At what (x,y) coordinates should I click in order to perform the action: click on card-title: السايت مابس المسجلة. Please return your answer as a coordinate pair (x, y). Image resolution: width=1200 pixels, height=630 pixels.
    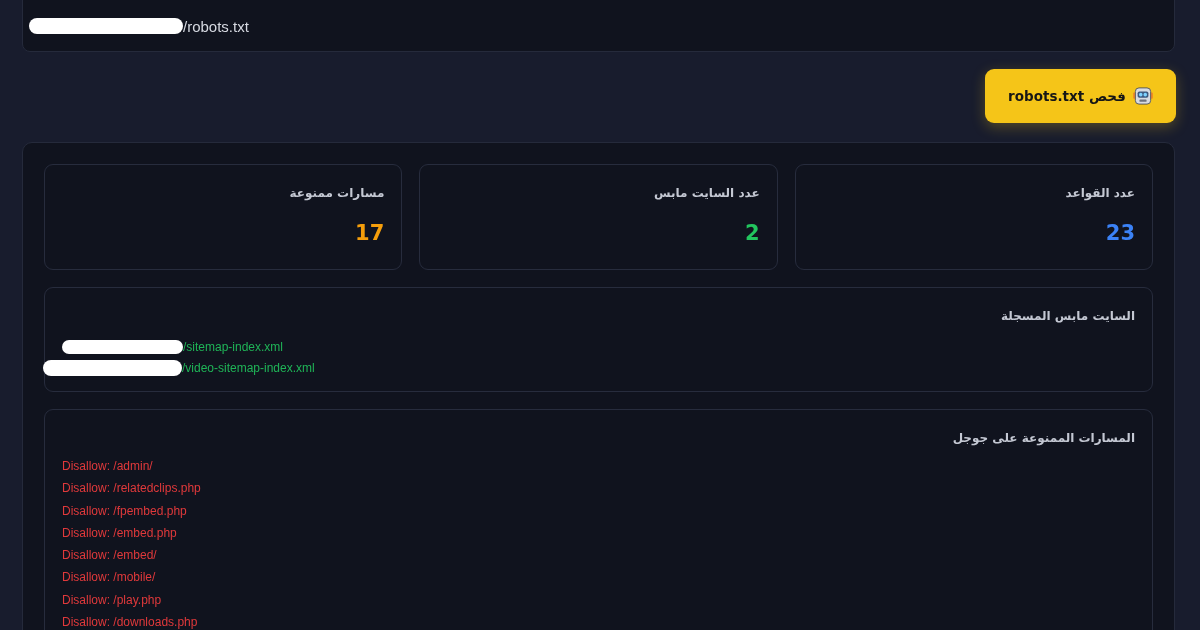
    Looking at the image, I should click on (1068, 316).